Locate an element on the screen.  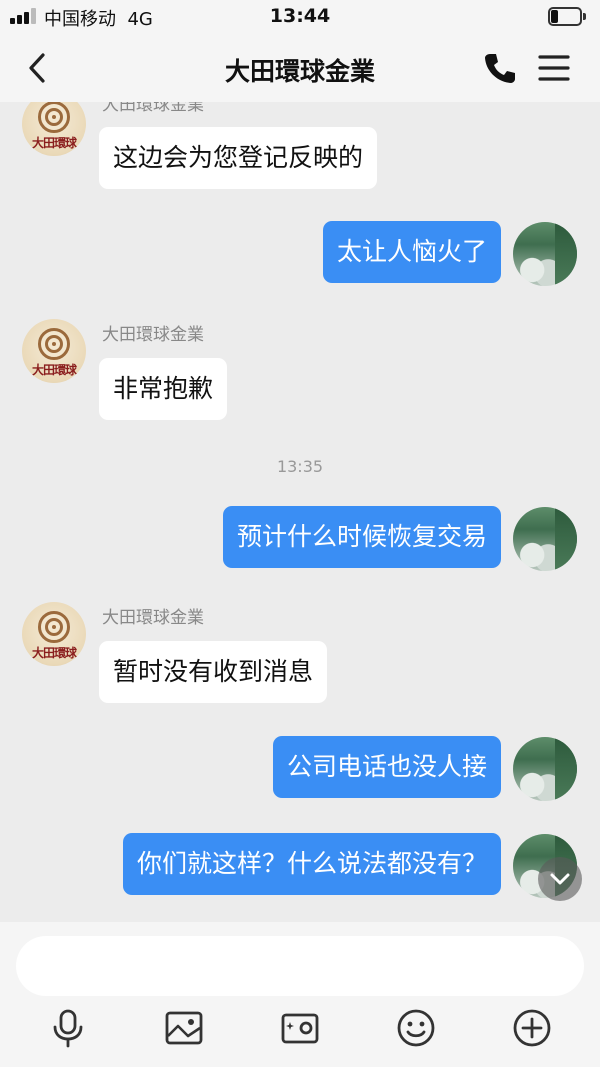
chevron-down-icon is located at coordinates (560, 879).